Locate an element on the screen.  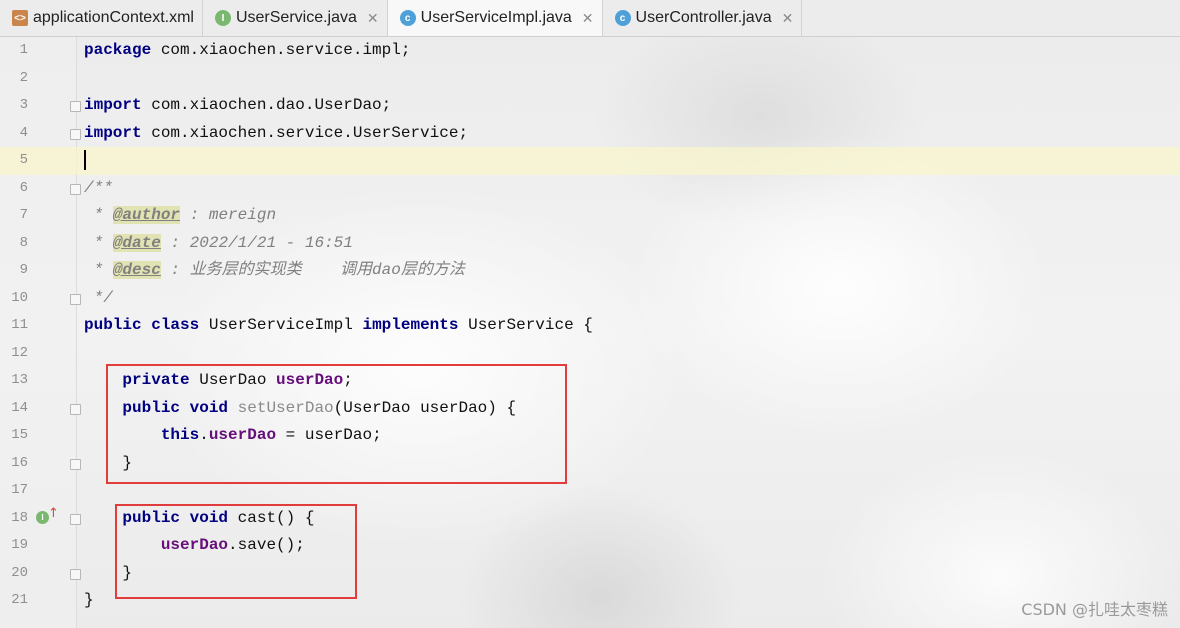
code-text: } is located at coordinates (89, 601).